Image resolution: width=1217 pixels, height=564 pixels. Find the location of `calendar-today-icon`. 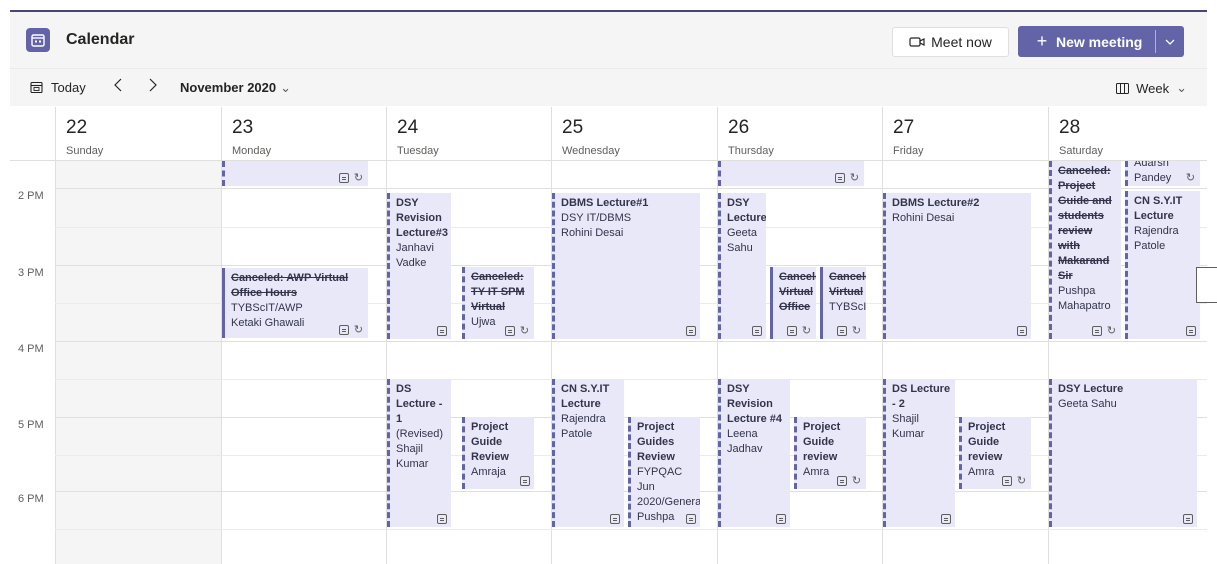

calendar-today-icon is located at coordinates (36, 87).